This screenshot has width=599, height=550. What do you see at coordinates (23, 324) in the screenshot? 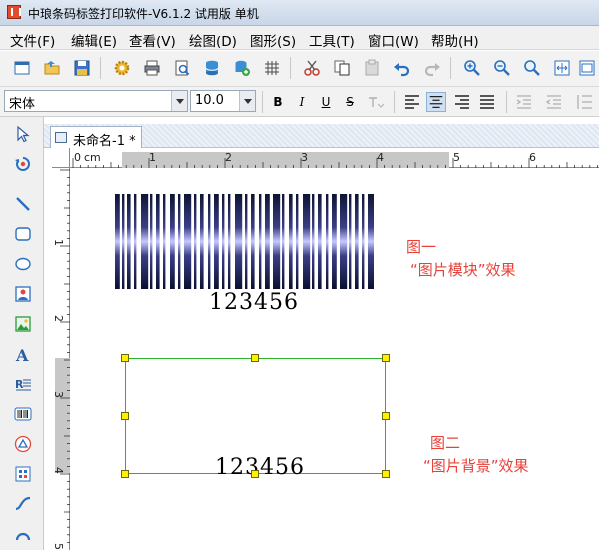
I see `picture-icon` at bounding box center [23, 324].